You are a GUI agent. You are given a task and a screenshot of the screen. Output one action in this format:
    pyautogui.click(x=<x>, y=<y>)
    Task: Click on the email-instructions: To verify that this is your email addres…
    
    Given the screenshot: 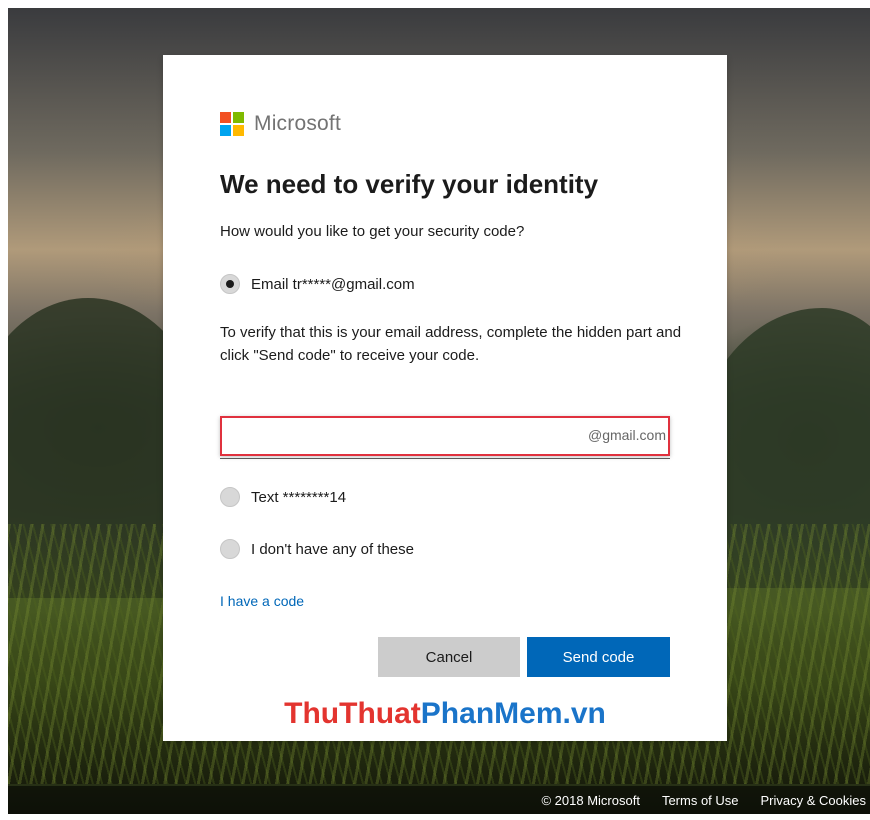 What is the action you would take?
    pyautogui.click(x=451, y=344)
    